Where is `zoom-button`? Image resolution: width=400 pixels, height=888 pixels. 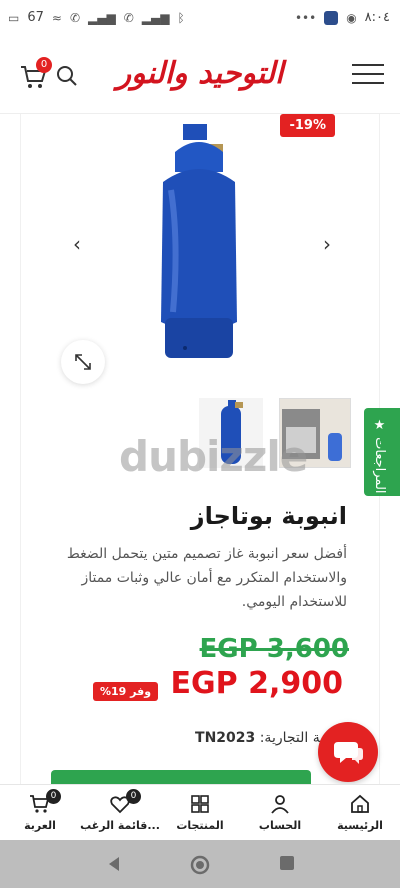 zoom-button is located at coordinates (83, 362).